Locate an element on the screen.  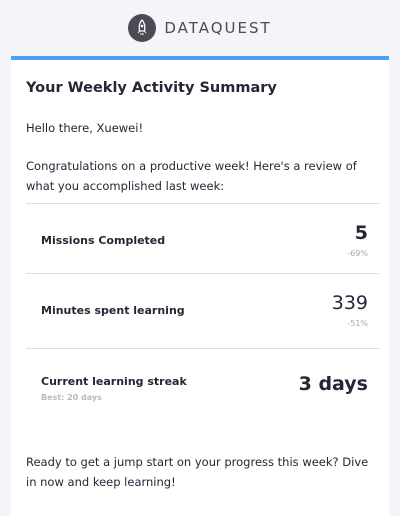
stat-value: 3 days is located at coordinates (333, 384).